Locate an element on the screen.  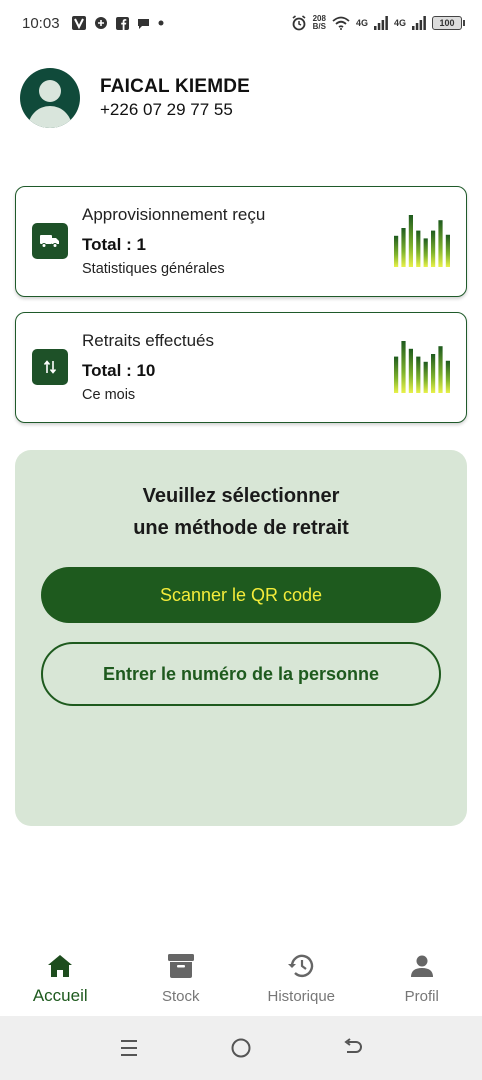
network-speed: 208 B/S is located at coordinates (319, 23).